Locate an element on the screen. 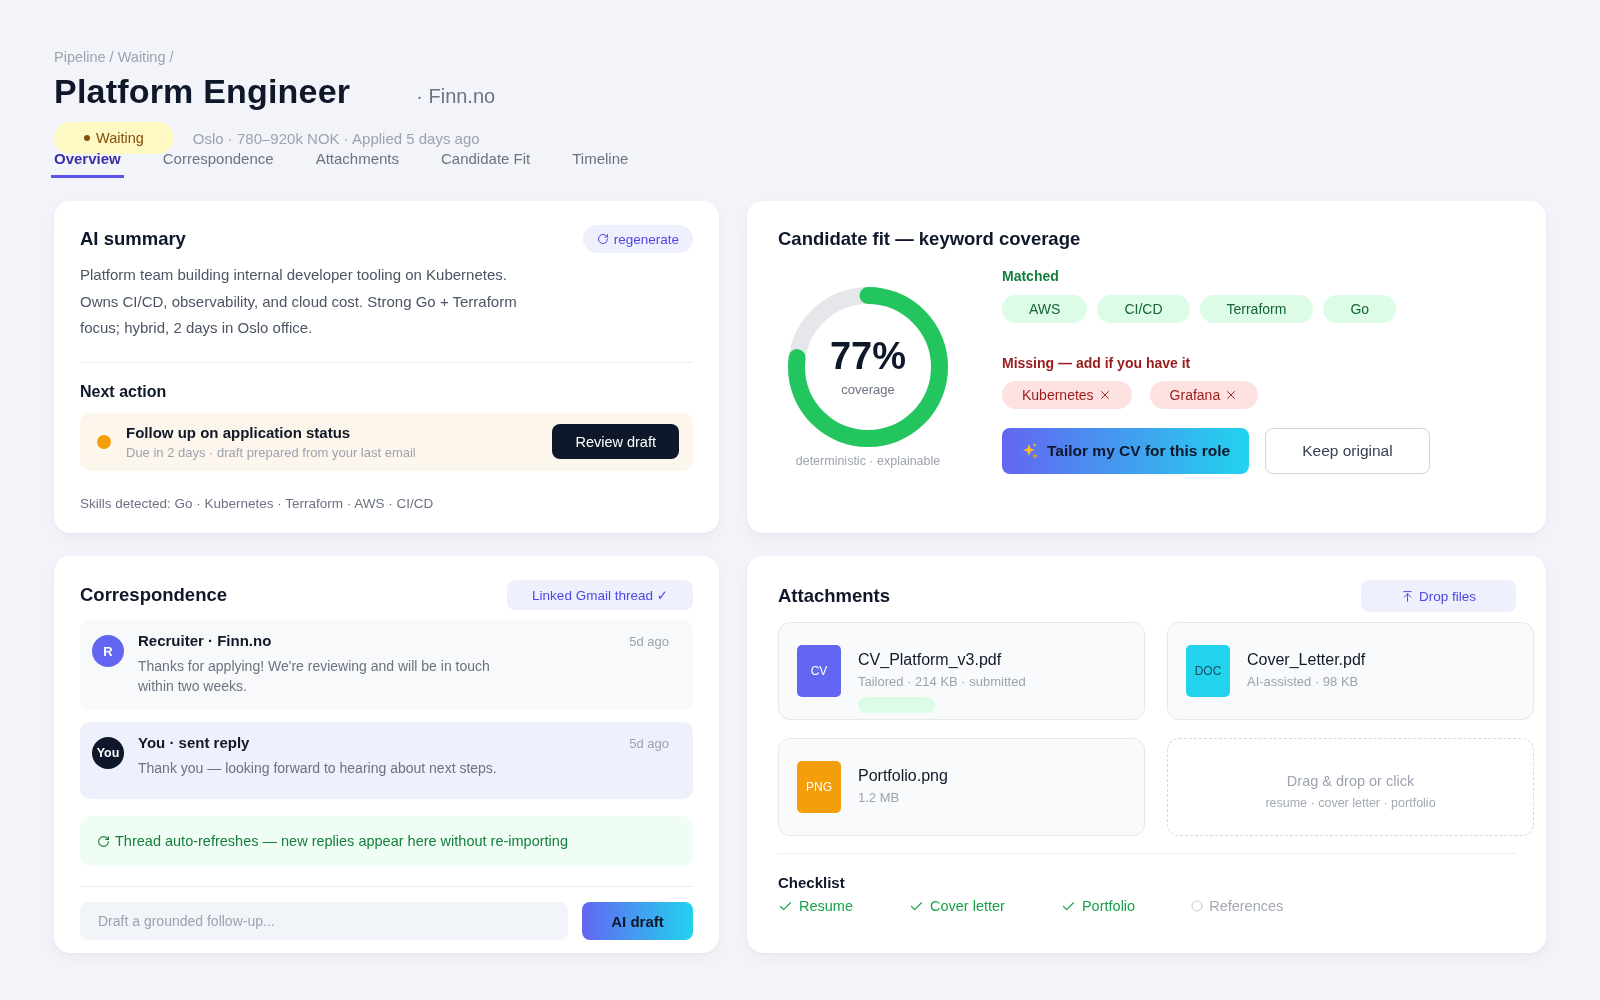 The height and width of the screenshot is (1000, 1600). coverage-caption: coverage is located at coordinates (868, 390).